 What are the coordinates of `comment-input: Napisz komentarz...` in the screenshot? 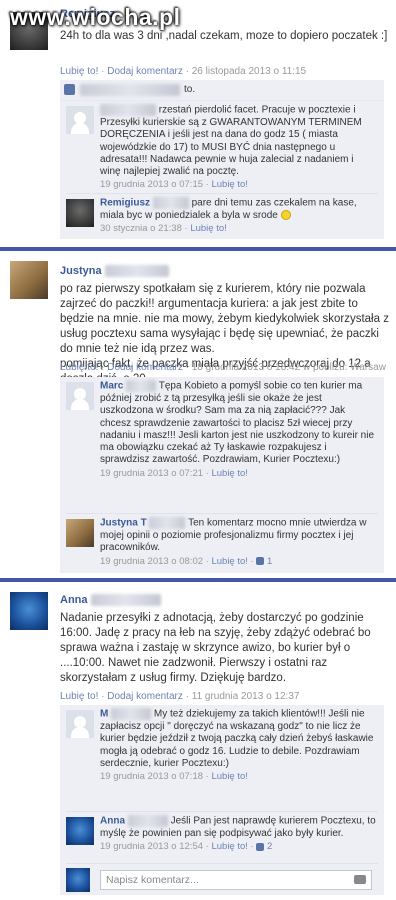 It's located at (236, 880).